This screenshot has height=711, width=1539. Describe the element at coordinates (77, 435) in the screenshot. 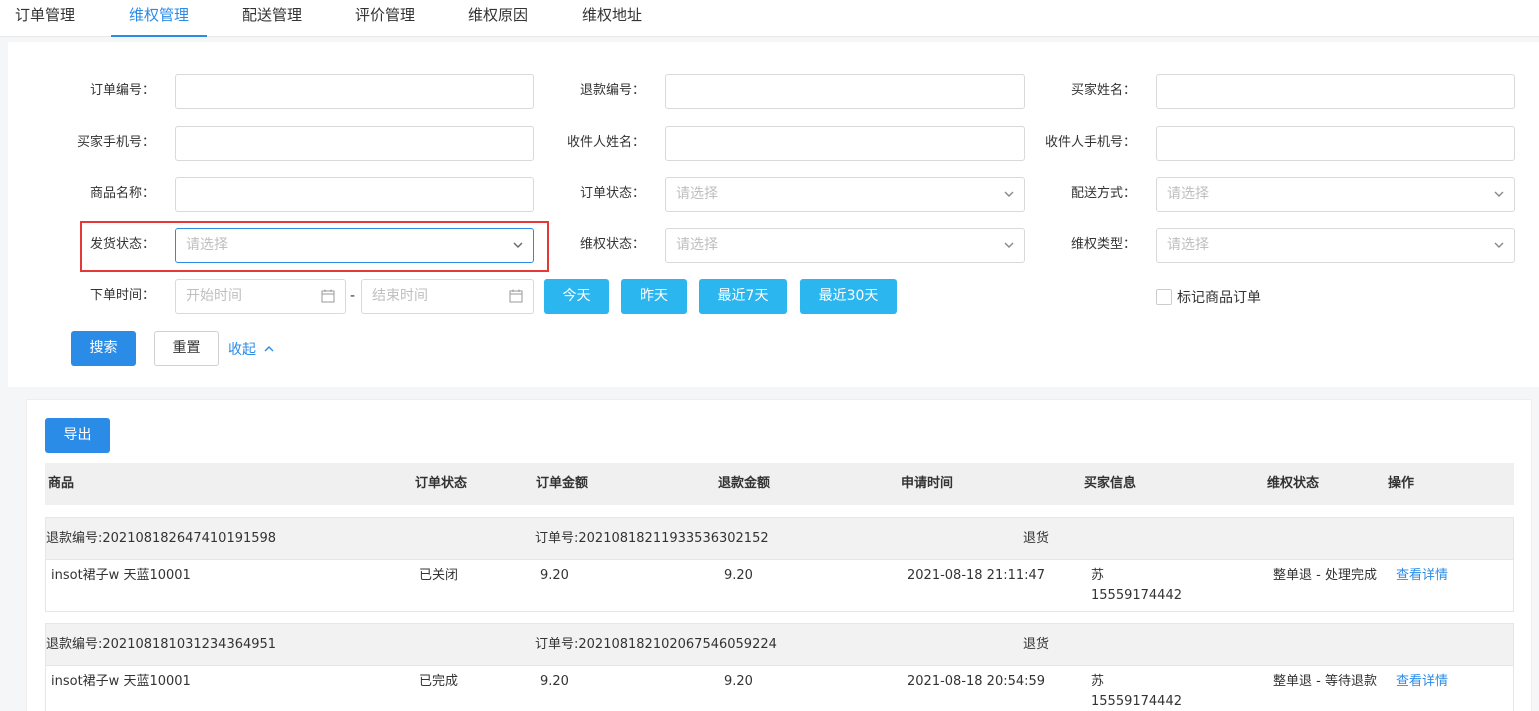

I see `export-button: 导出` at that location.